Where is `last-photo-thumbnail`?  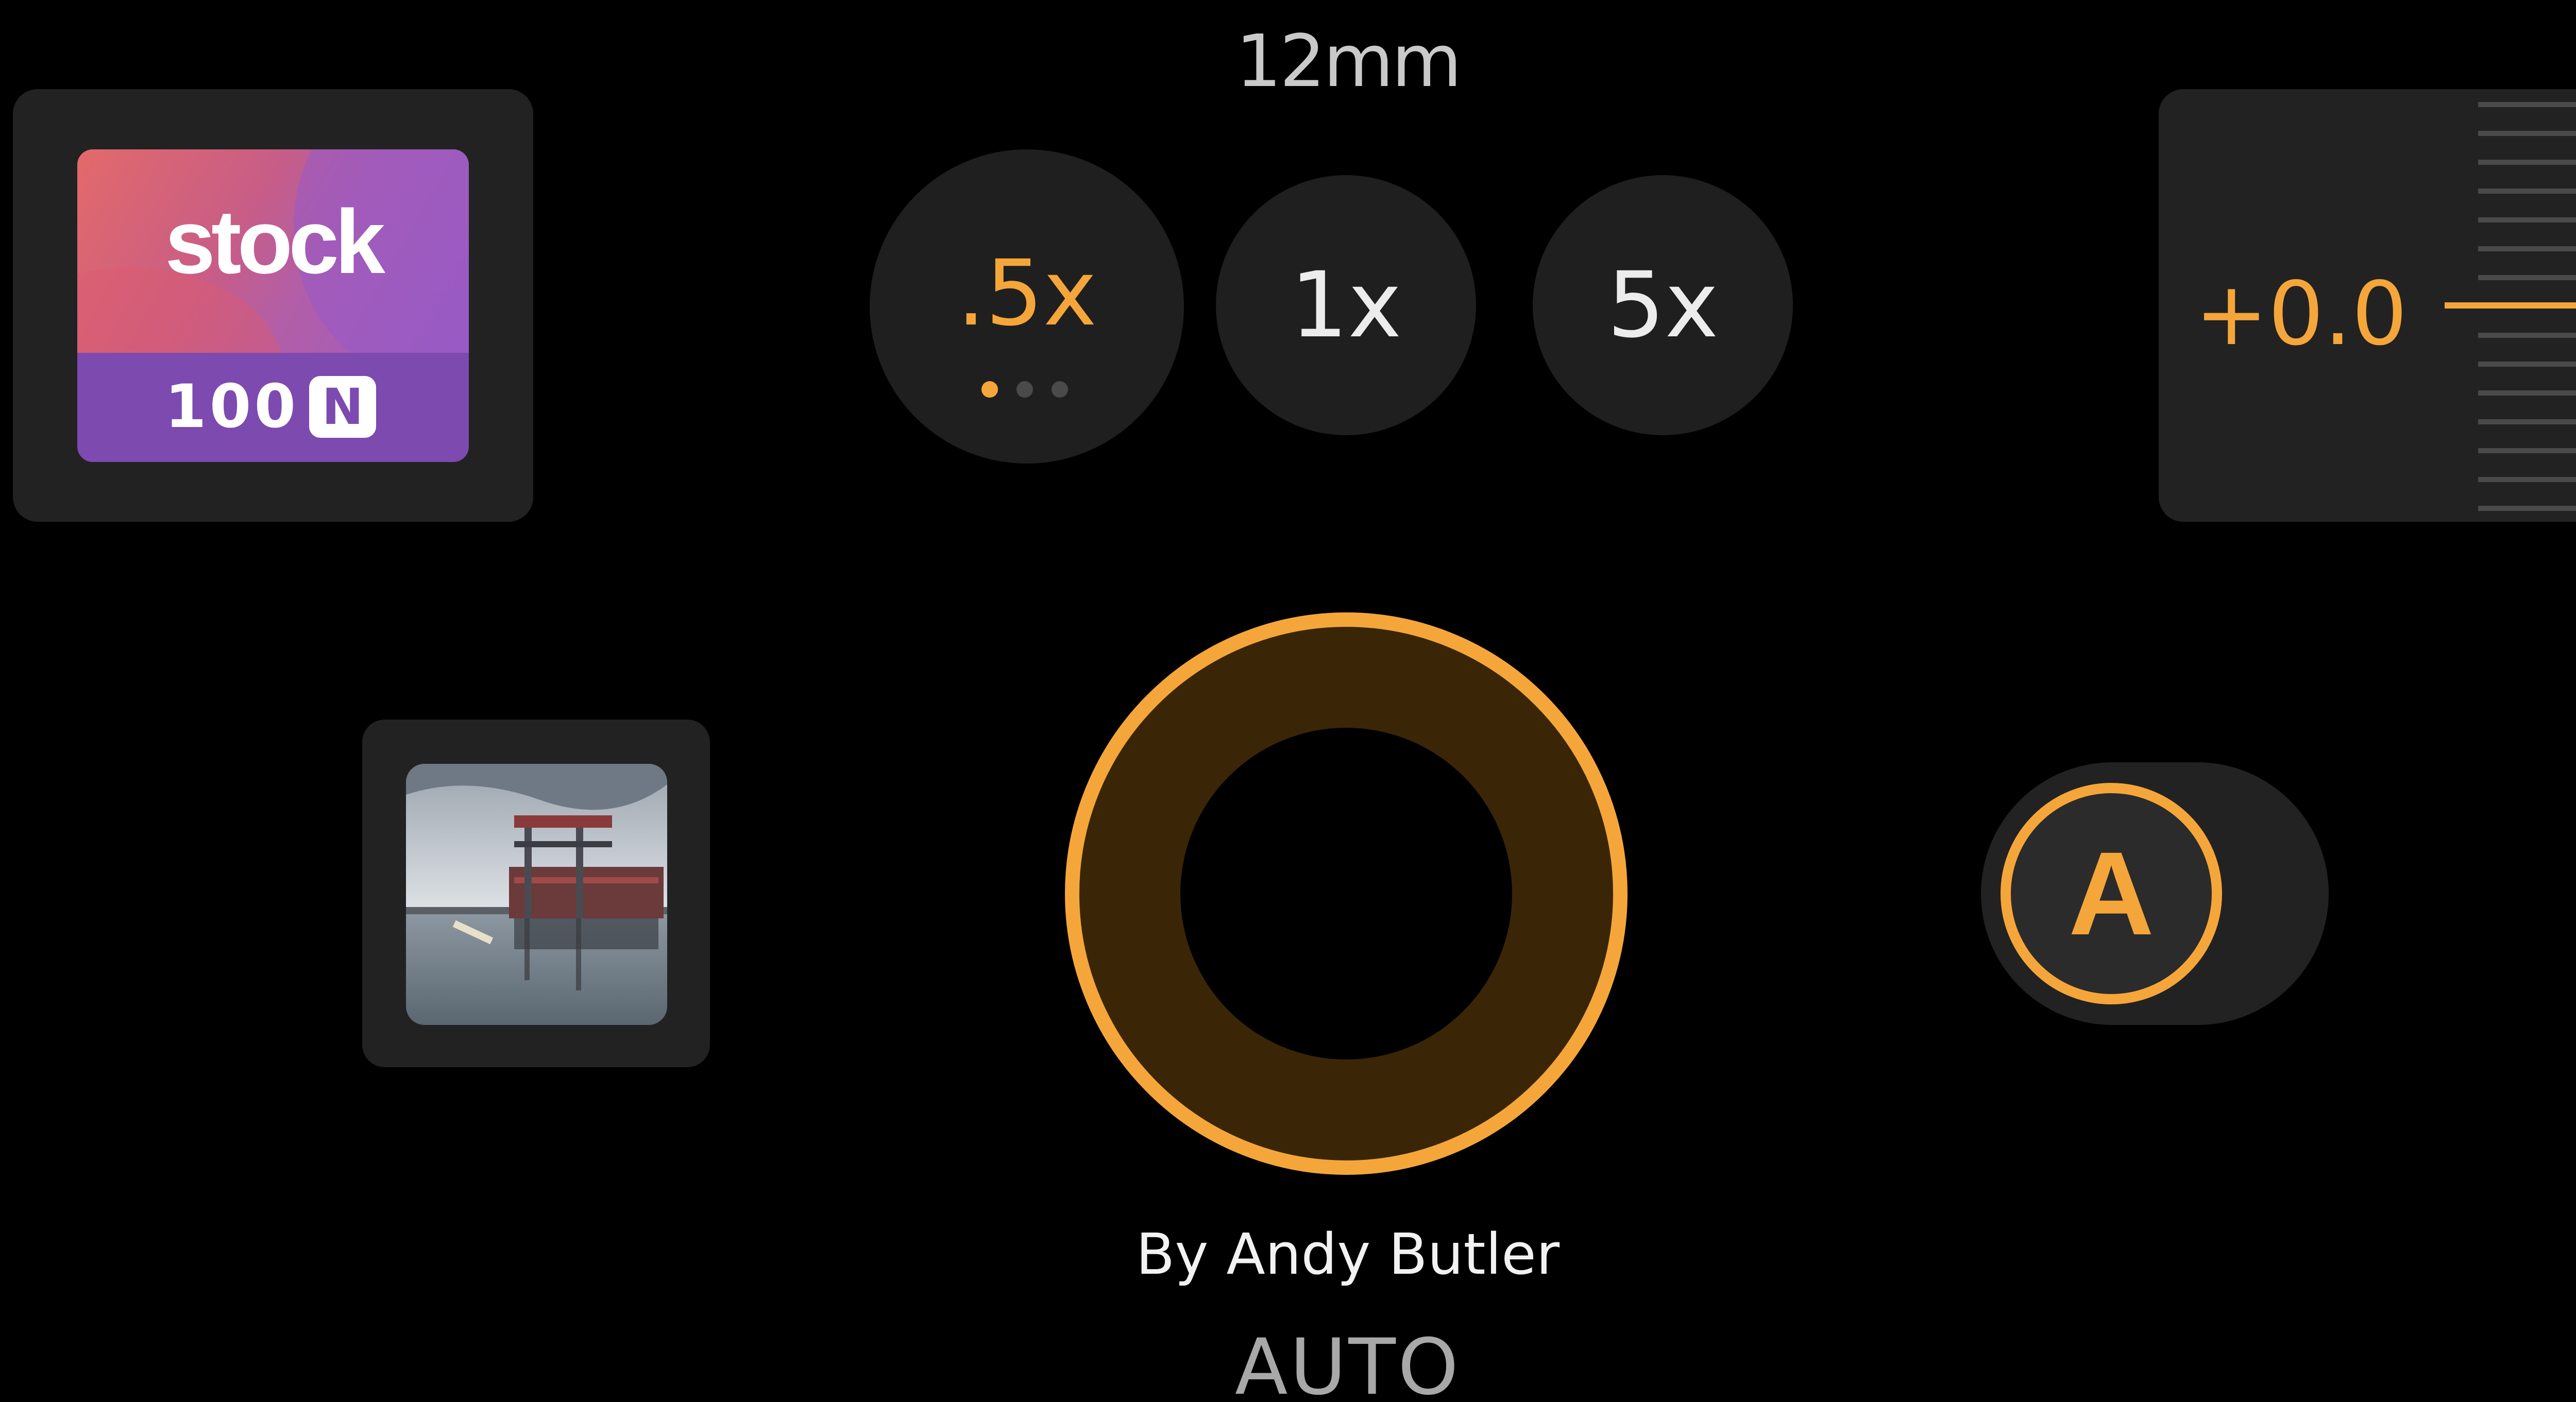
last-photo-thumbnail is located at coordinates (536, 894).